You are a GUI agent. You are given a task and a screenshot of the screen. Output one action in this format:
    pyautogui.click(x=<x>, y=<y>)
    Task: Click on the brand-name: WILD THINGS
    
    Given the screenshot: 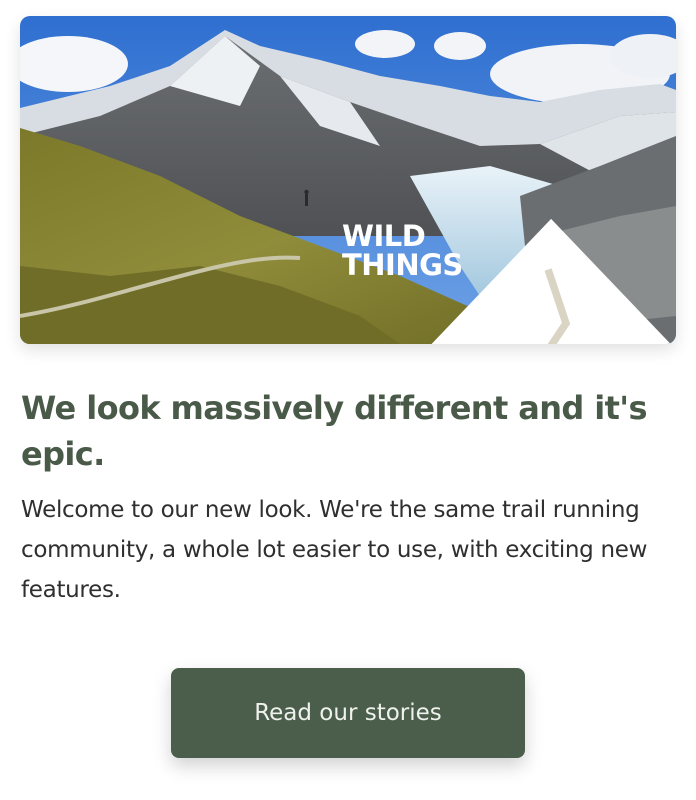 What is the action you would take?
    pyautogui.click(x=402, y=251)
    